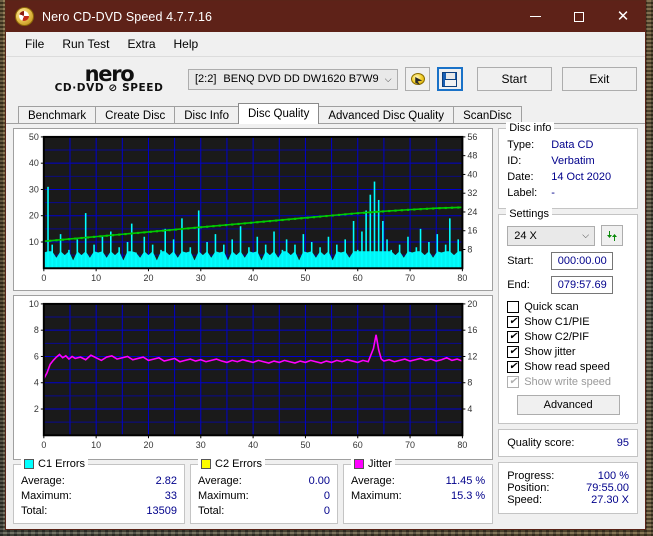 The image size is (653, 536). What do you see at coordinates (513, 322) in the screenshot?
I see `show-c1-pie-checkbox: ✔` at bounding box center [513, 322].